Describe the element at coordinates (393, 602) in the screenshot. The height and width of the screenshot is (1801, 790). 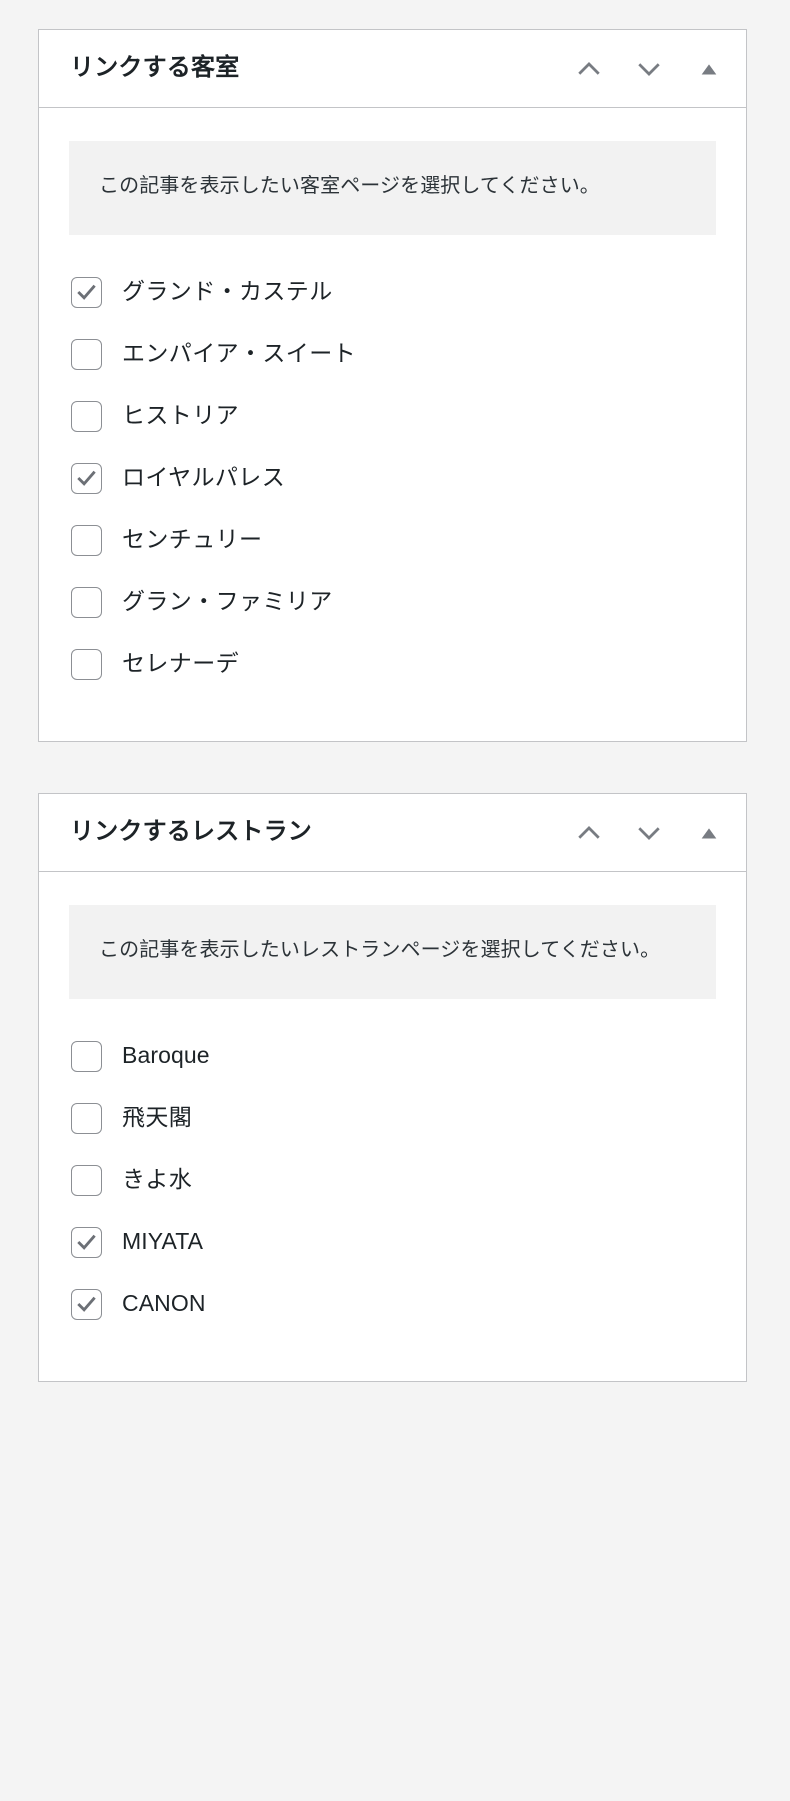
I see `checkbox-list-item: グラン・ファミリア` at that location.